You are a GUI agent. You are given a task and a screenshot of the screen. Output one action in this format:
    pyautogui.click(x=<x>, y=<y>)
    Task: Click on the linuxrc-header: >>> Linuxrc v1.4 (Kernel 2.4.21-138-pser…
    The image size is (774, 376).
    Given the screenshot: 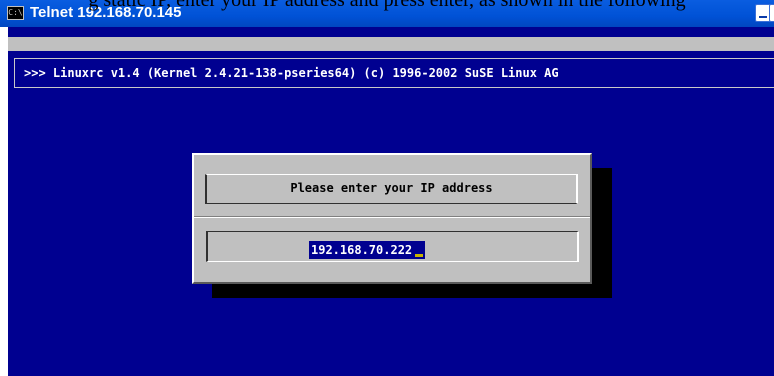 What is the action you would take?
    pyautogui.click(x=291, y=73)
    